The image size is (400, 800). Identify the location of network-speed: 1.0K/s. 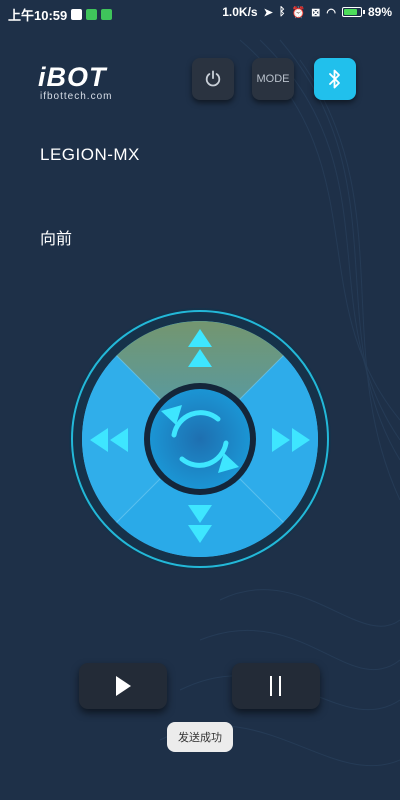
(240, 12).